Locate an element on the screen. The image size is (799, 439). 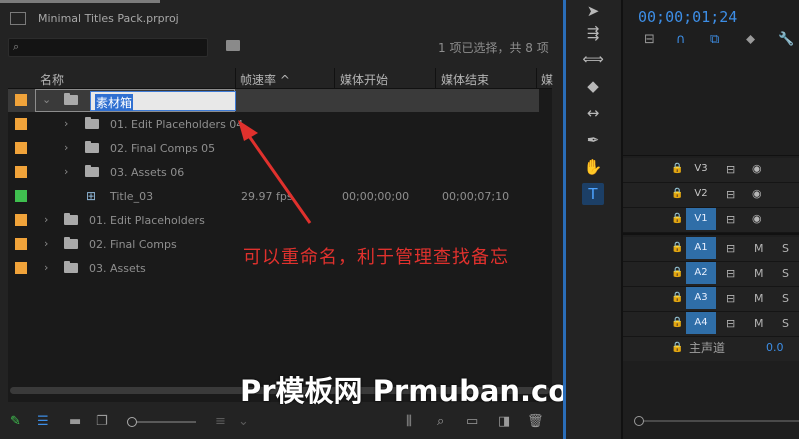
annotation-arrow is located at coordinates (275, 172).